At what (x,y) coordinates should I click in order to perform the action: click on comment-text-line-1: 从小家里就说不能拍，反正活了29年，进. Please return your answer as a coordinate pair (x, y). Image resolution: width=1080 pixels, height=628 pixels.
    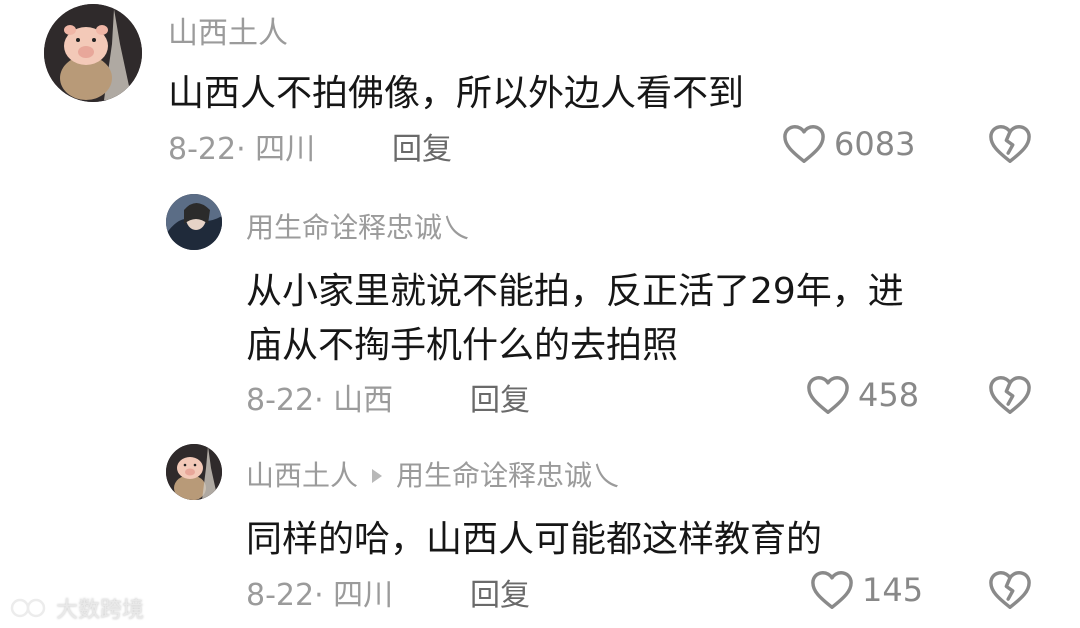
    Looking at the image, I should click on (575, 291).